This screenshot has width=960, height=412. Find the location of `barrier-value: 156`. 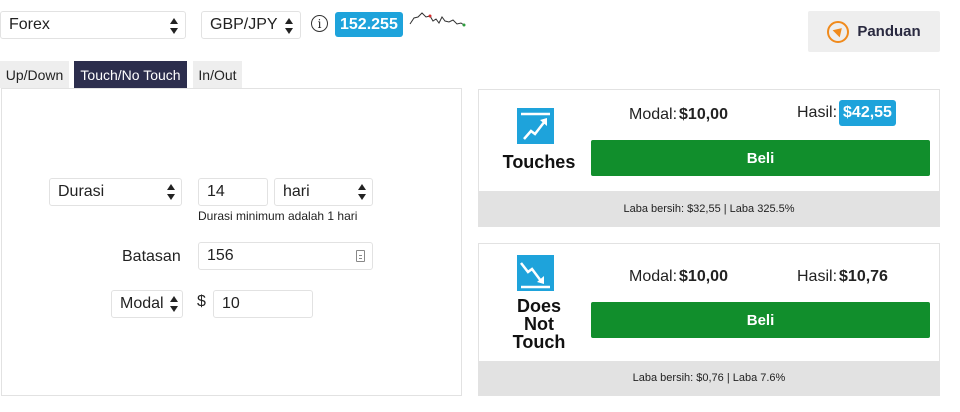

barrier-value: 156 is located at coordinates (220, 255).